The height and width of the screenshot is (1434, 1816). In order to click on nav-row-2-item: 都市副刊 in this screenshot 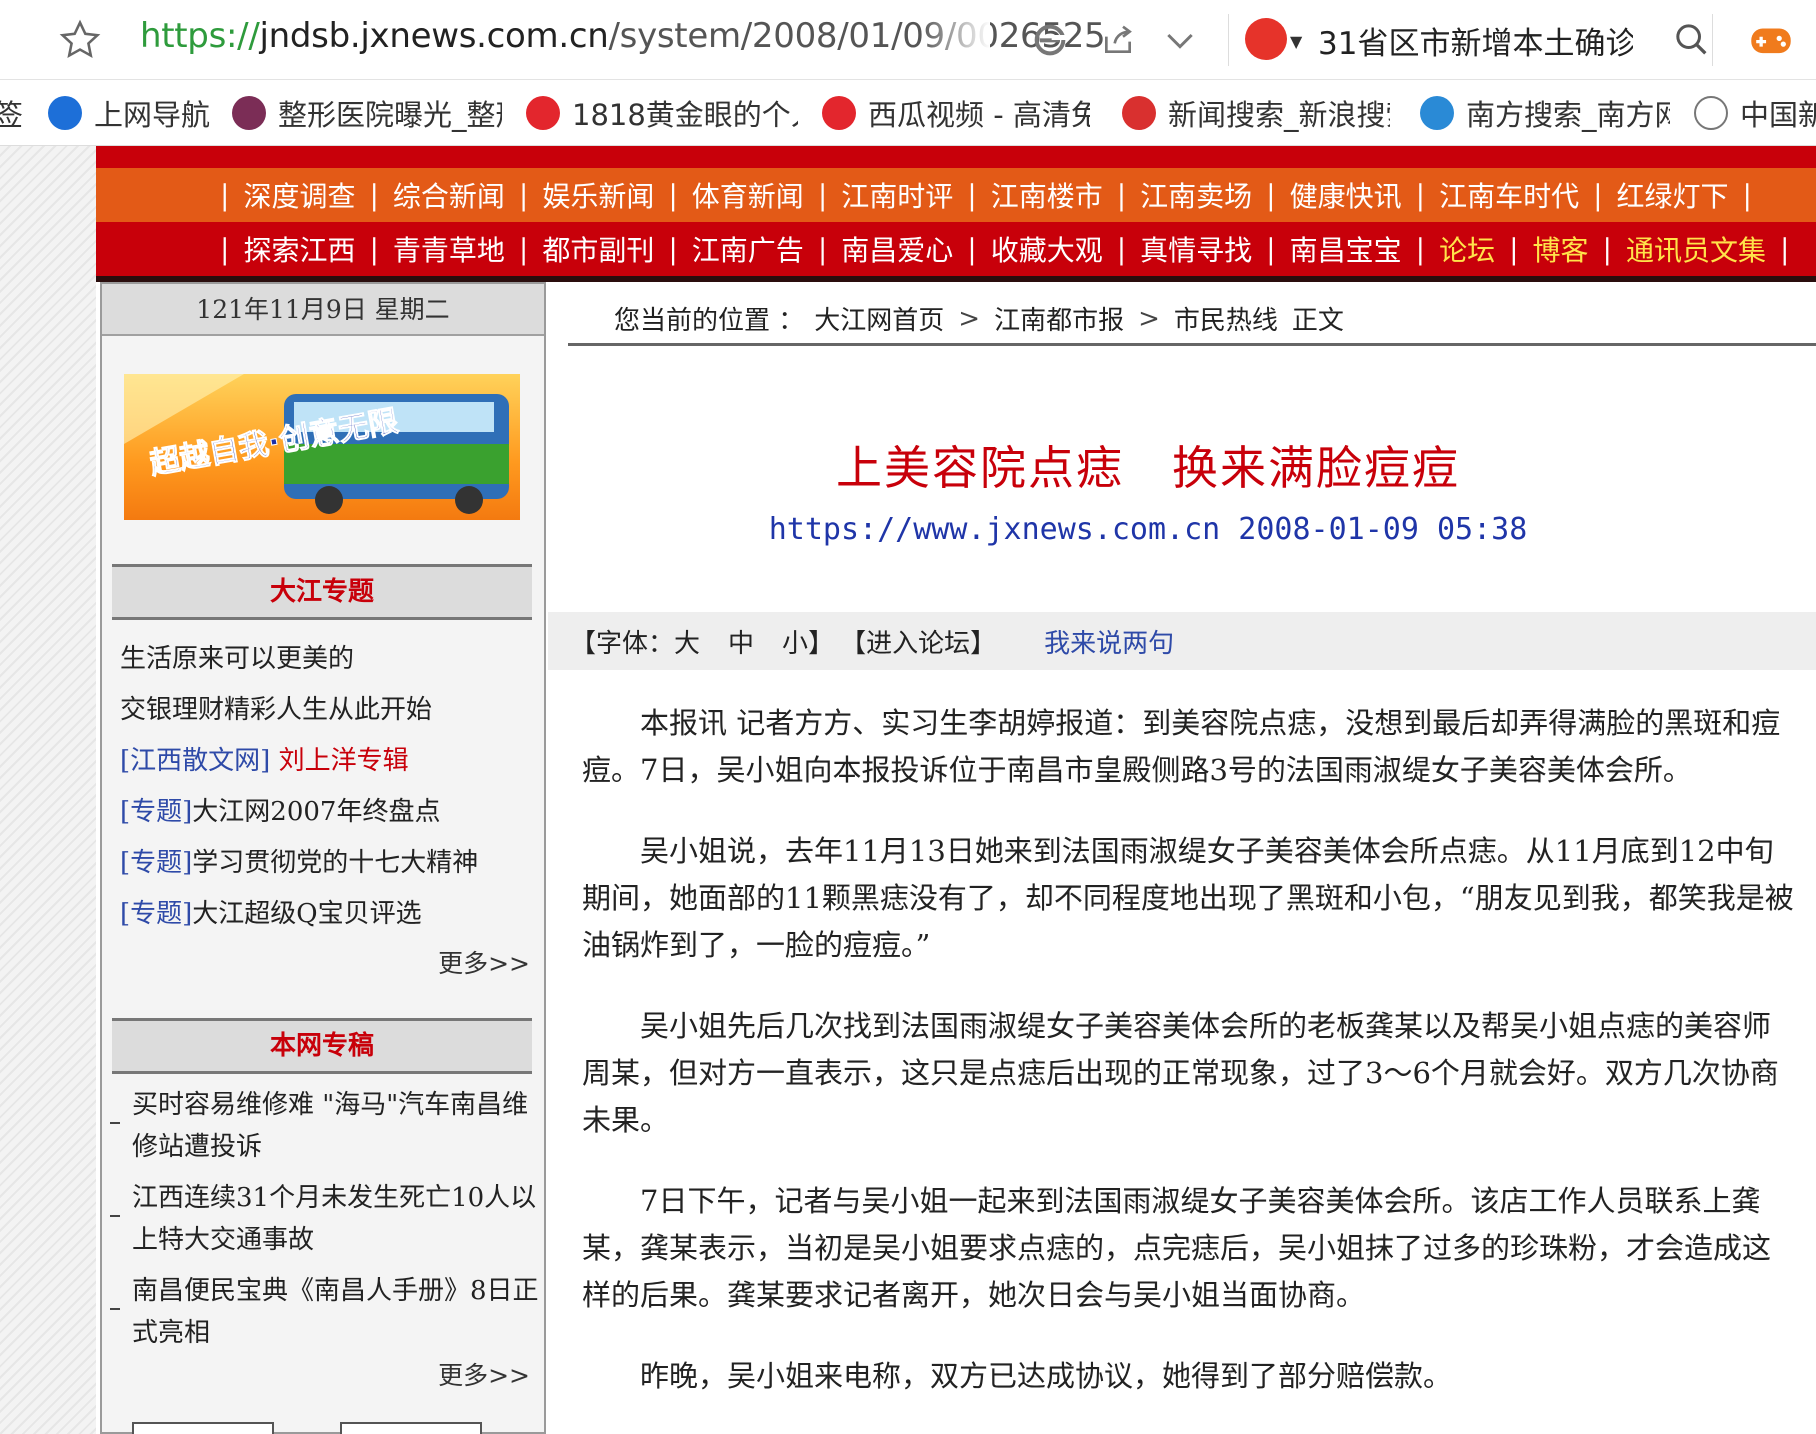, I will do `click(598, 249)`.